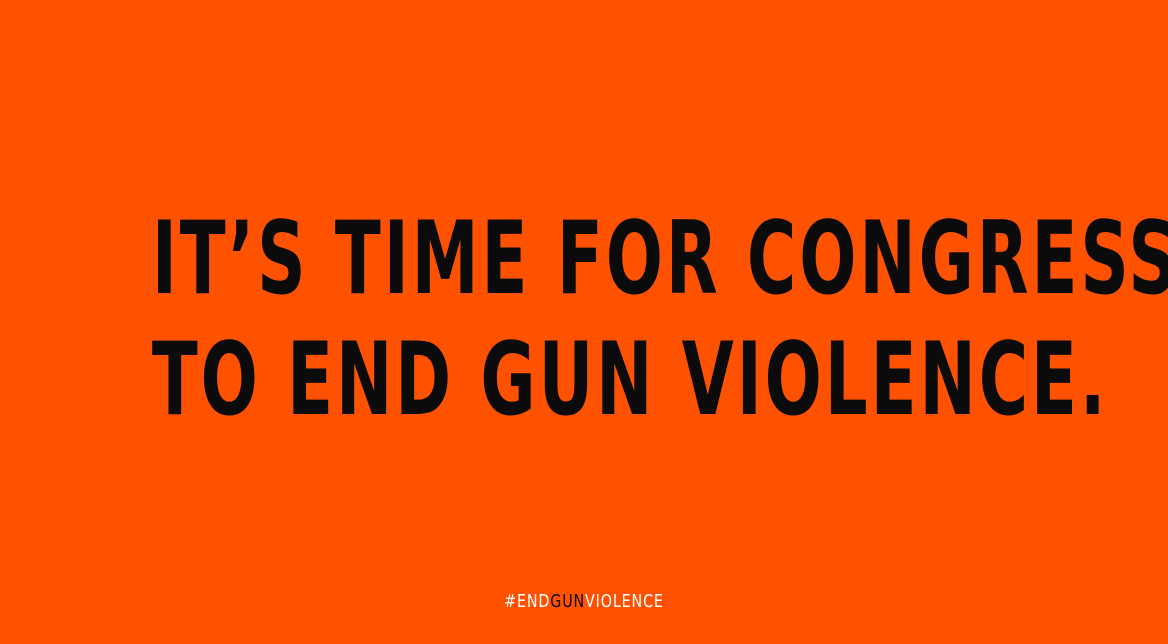  What do you see at coordinates (624, 601) in the screenshot?
I see `hashtag-part-violence: VIOLENCE` at bounding box center [624, 601].